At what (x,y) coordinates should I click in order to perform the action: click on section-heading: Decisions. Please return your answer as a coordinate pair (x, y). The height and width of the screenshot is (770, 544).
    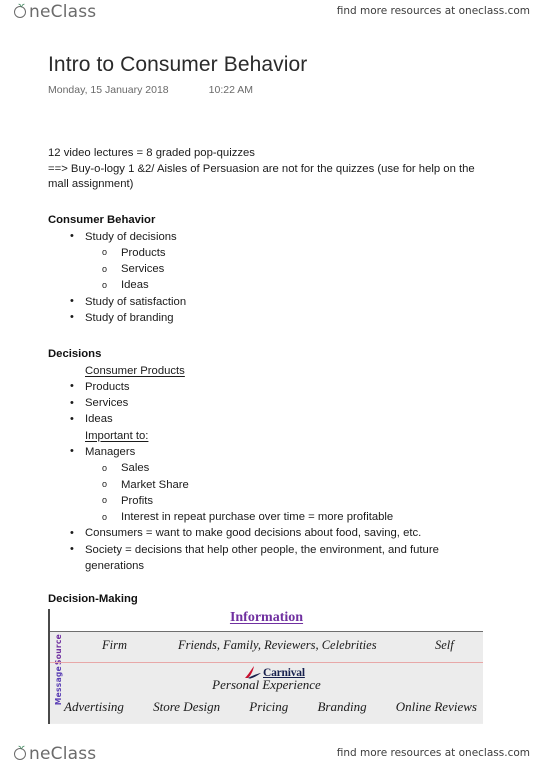
    Looking at the image, I should click on (75, 354).